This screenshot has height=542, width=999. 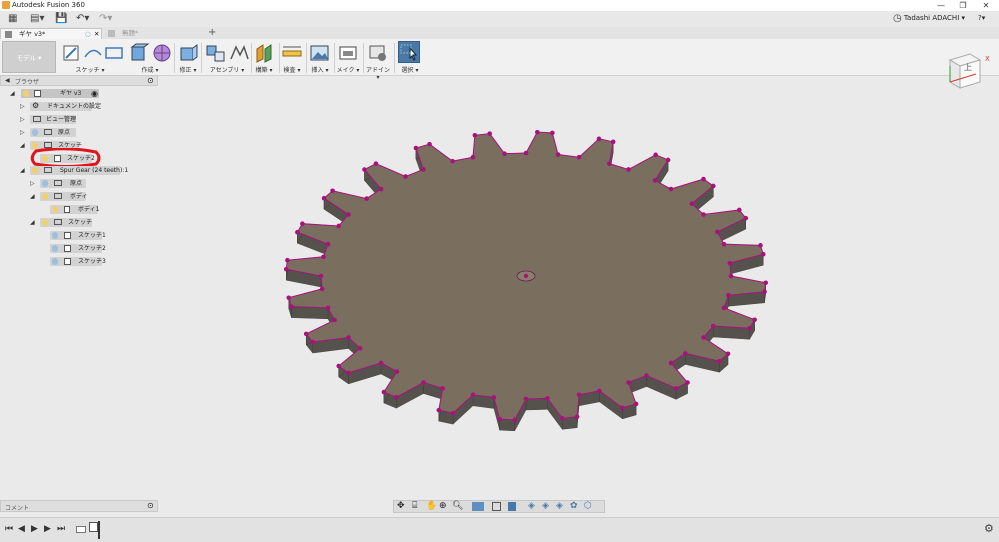 I want to click on help-menu: ?▾, so click(x=981, y=18).